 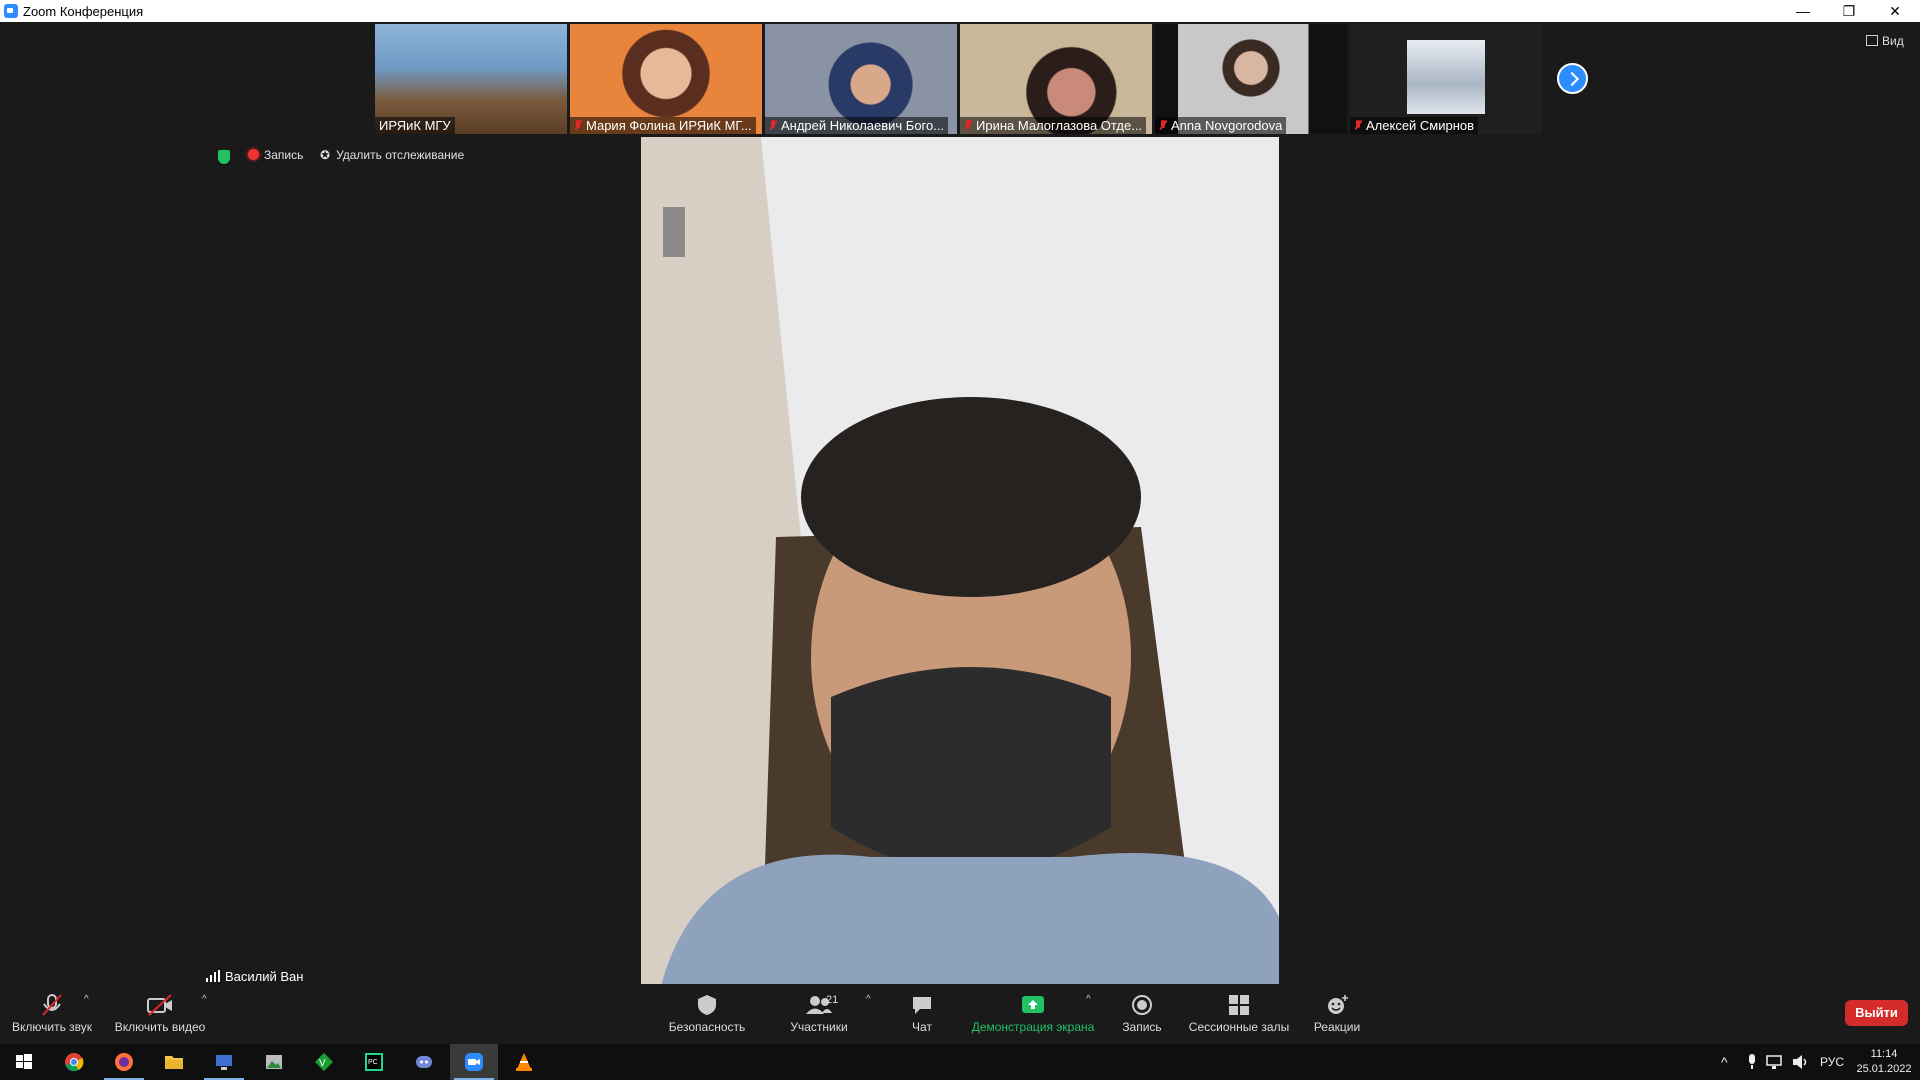 I want to click on reactions-icon, so click(x=1338, y=1004).